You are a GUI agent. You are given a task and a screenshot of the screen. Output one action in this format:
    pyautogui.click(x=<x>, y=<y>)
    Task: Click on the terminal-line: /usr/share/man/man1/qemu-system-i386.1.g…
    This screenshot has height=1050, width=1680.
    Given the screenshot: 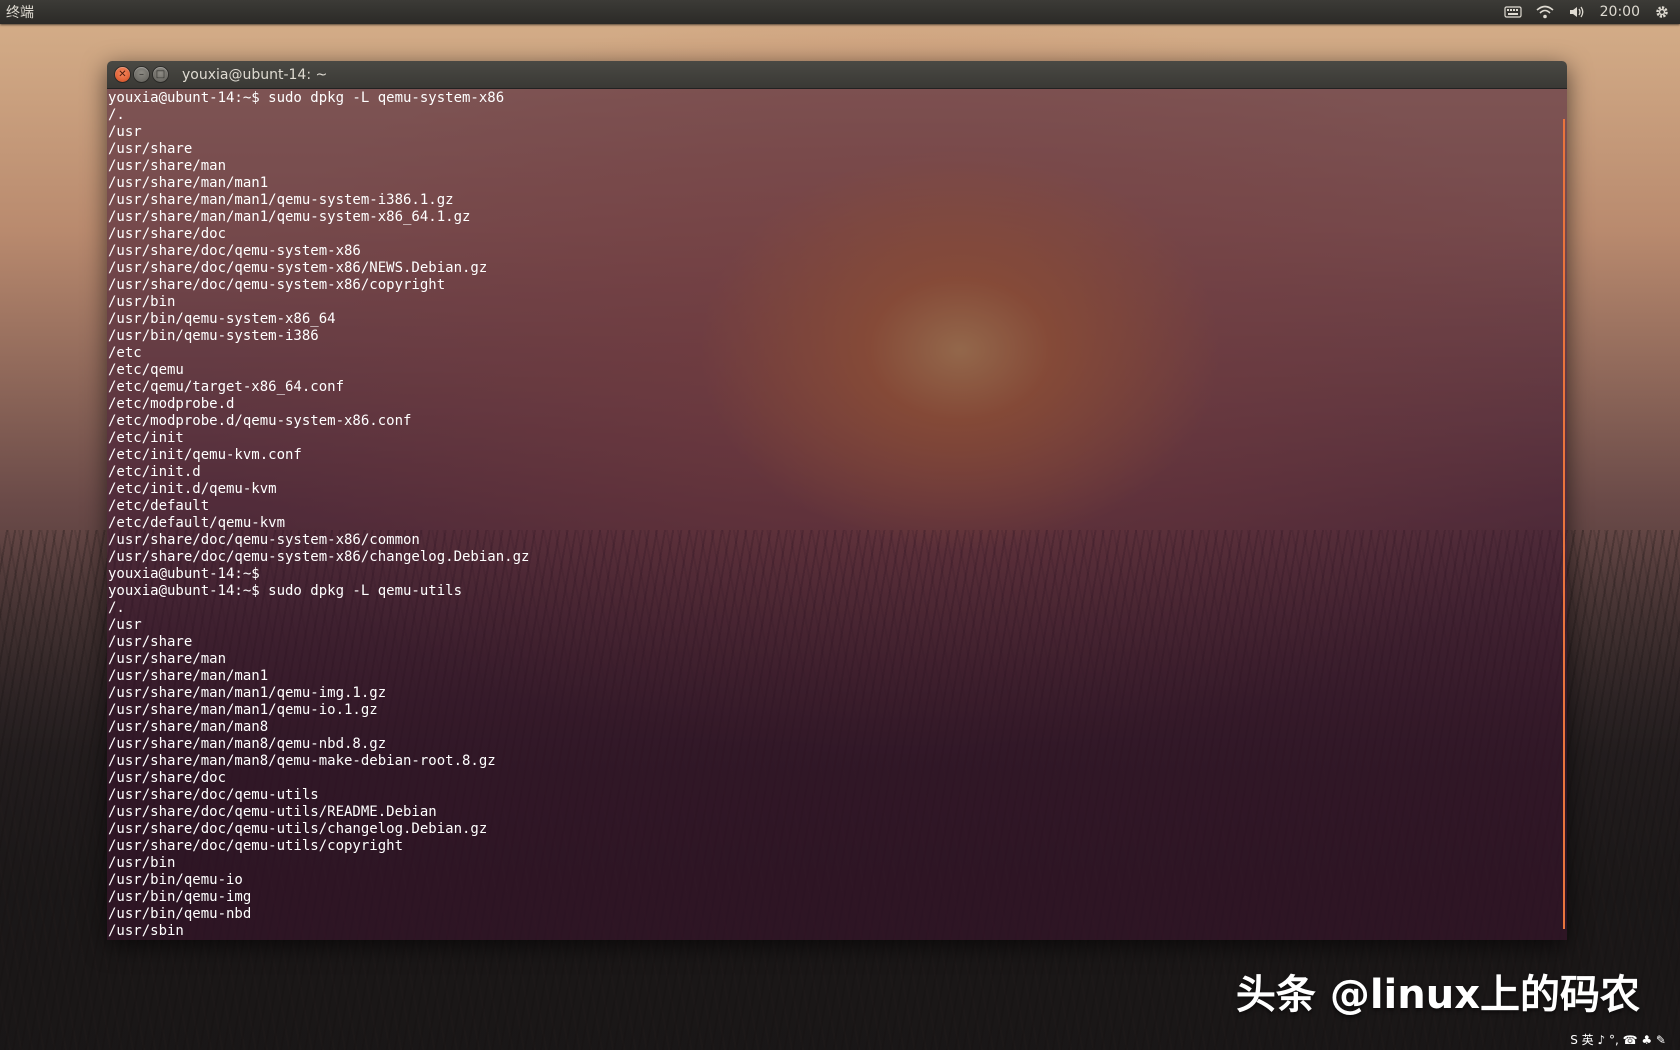 What is the action you would take?
    pyautogui.click(x=281, y=200)
    